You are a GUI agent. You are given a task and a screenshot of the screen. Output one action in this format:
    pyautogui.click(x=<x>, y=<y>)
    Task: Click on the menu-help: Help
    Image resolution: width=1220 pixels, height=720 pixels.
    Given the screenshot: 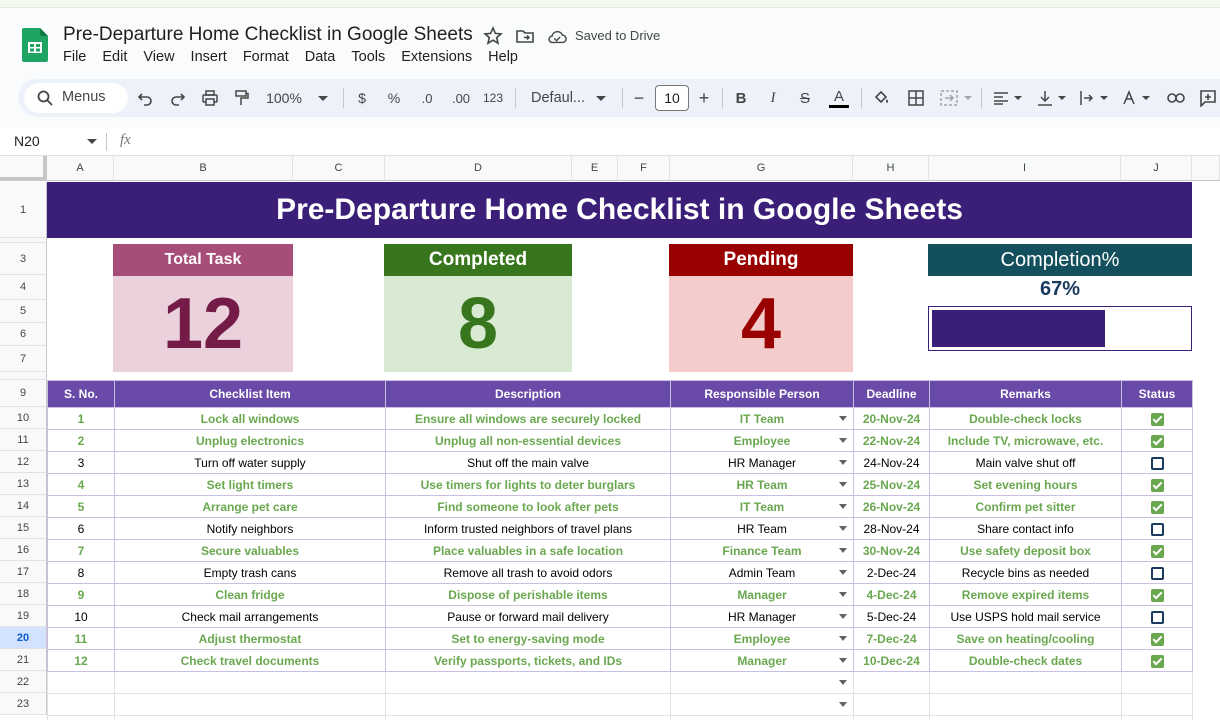 What is the action you would take?
    pyautogui.click(x=503, y=57)
    